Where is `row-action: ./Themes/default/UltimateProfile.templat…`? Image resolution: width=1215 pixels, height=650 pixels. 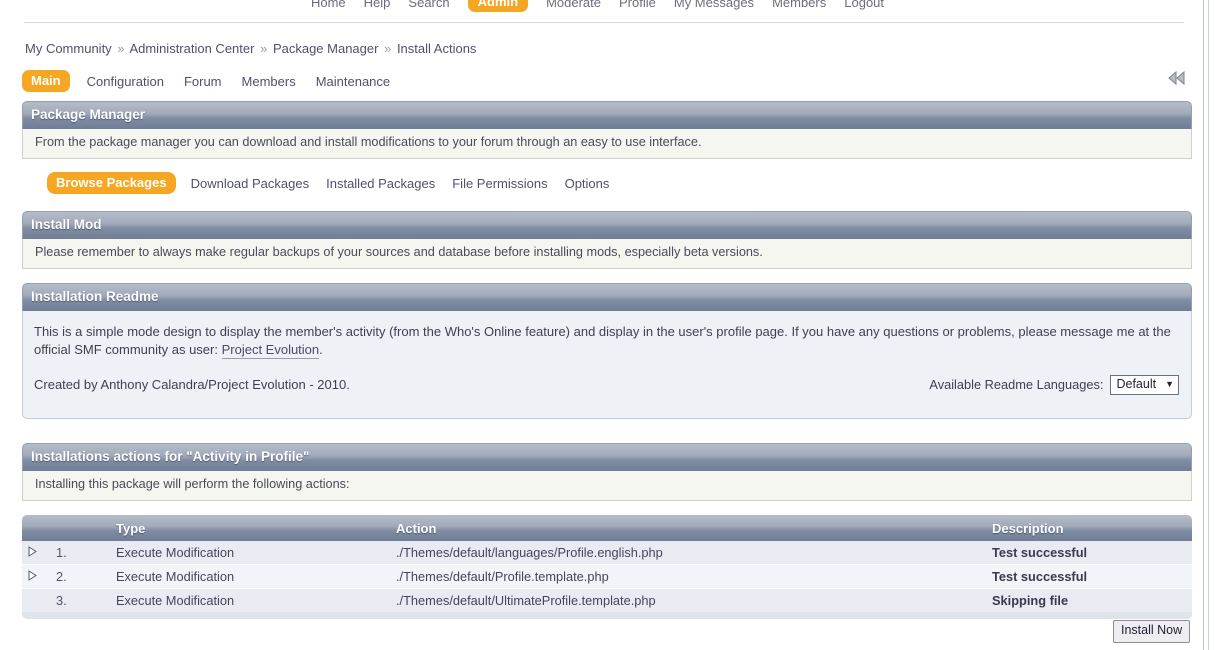 row-action: ./Themes/default/UltimateProfile.templat… is located at coordinates (686, 600).